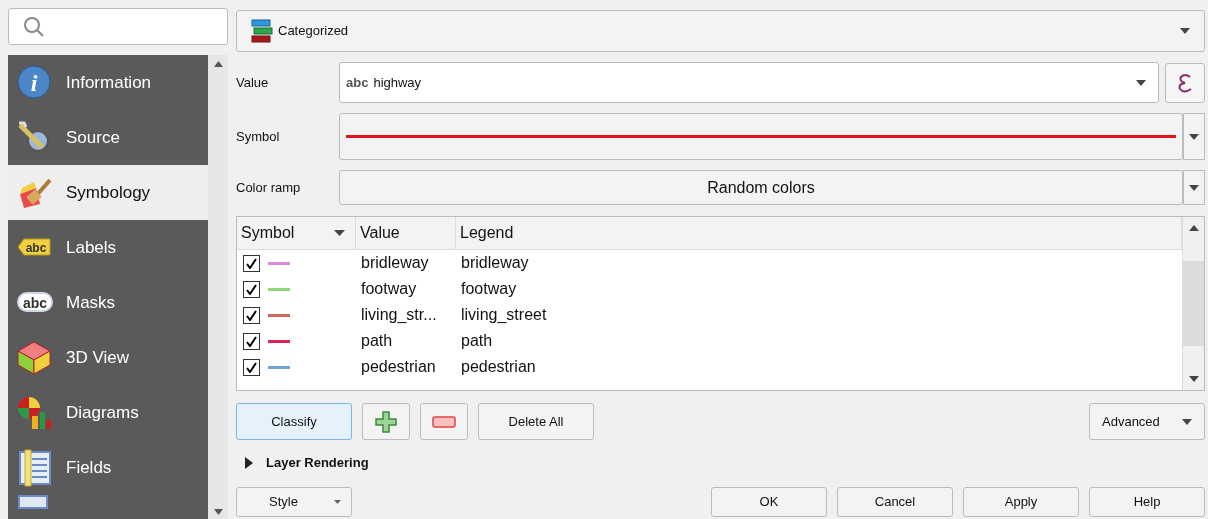 Image resolution: width=1208 pixels, height=519 pixels. I want to click on sidebar-item: Diagrams, so click(108, 412).